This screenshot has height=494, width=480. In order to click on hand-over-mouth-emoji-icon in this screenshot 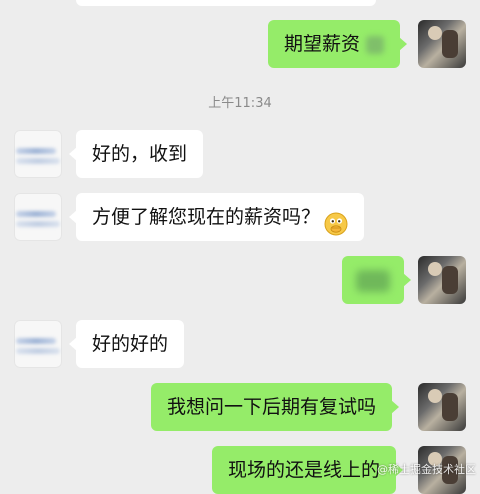, I will do `click(336, 220)`.